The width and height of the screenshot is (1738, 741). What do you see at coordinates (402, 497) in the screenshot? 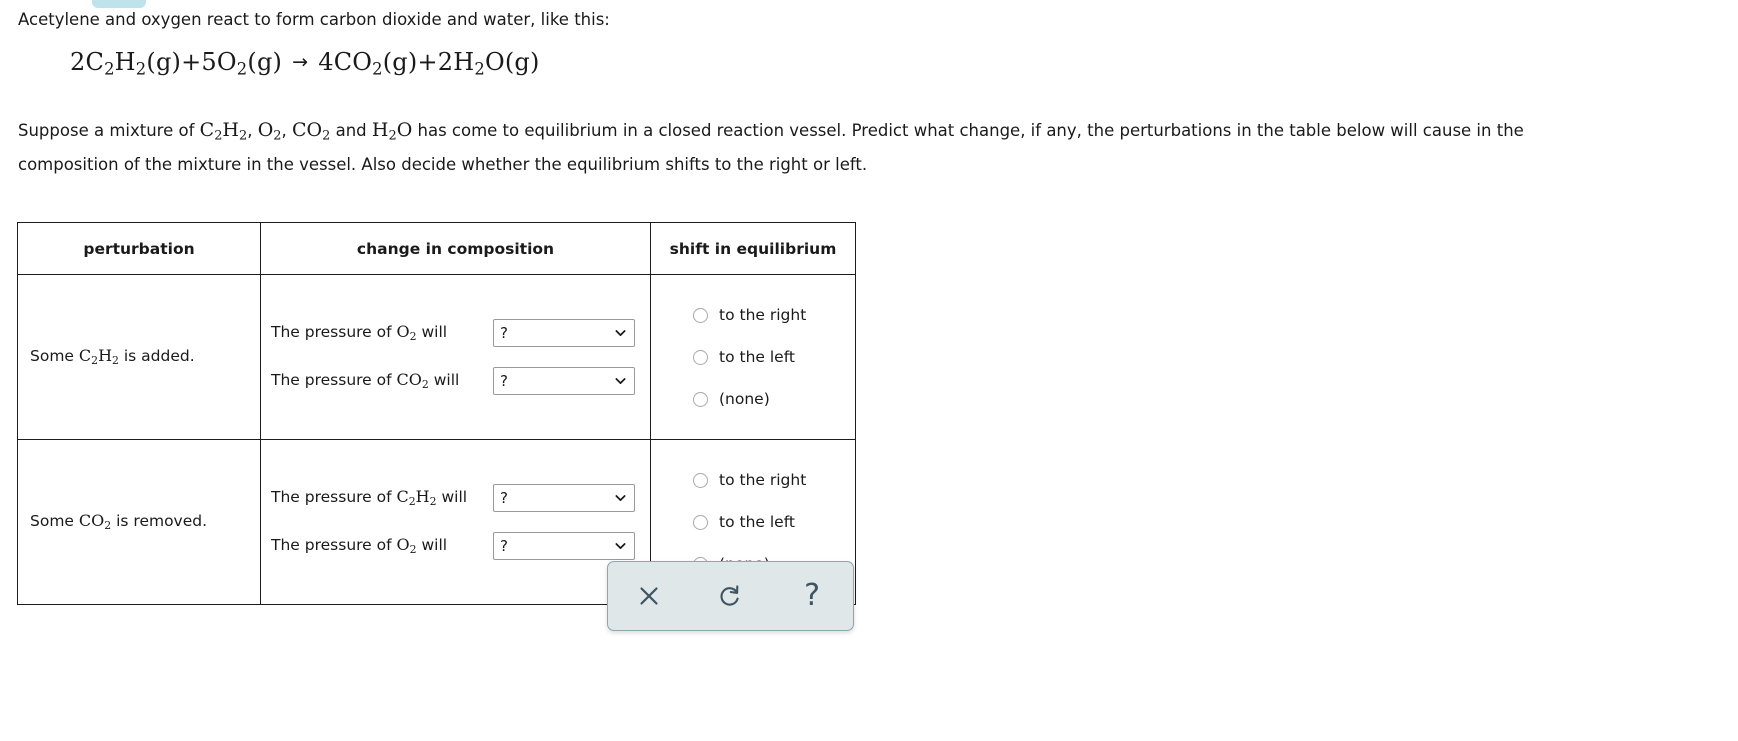
I see `change-2-1-el1: C` at bounding box center [402, 497].